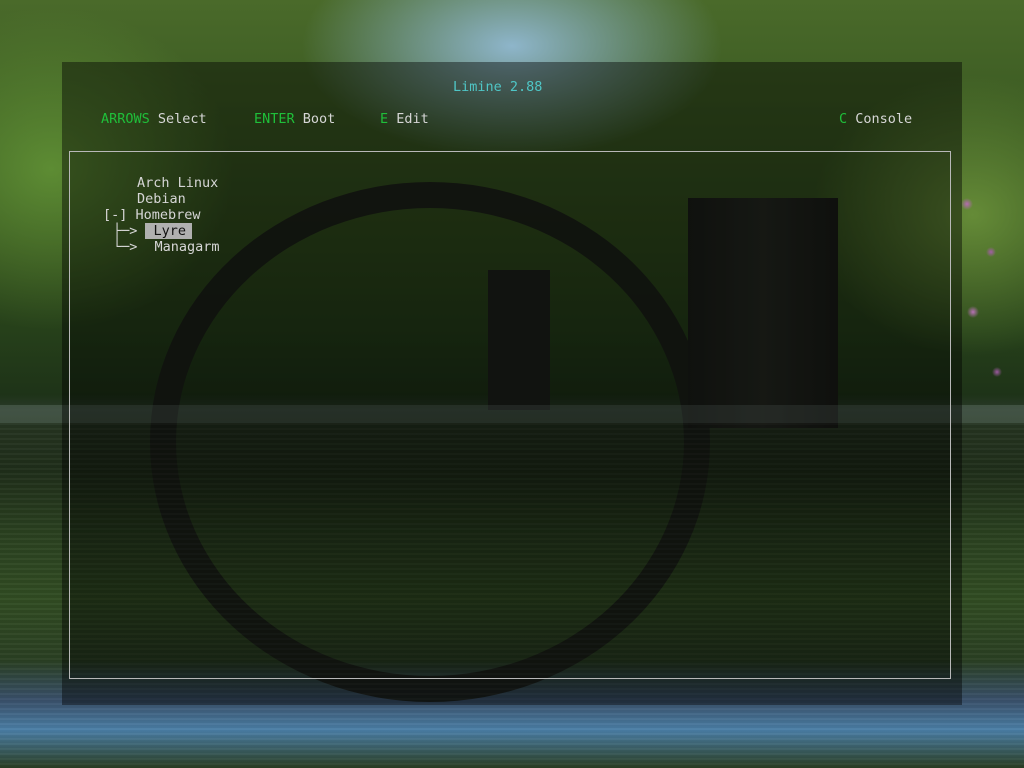  I want to click on menu-entry-homebrew: [-] Homebrew, so click(152, 215).